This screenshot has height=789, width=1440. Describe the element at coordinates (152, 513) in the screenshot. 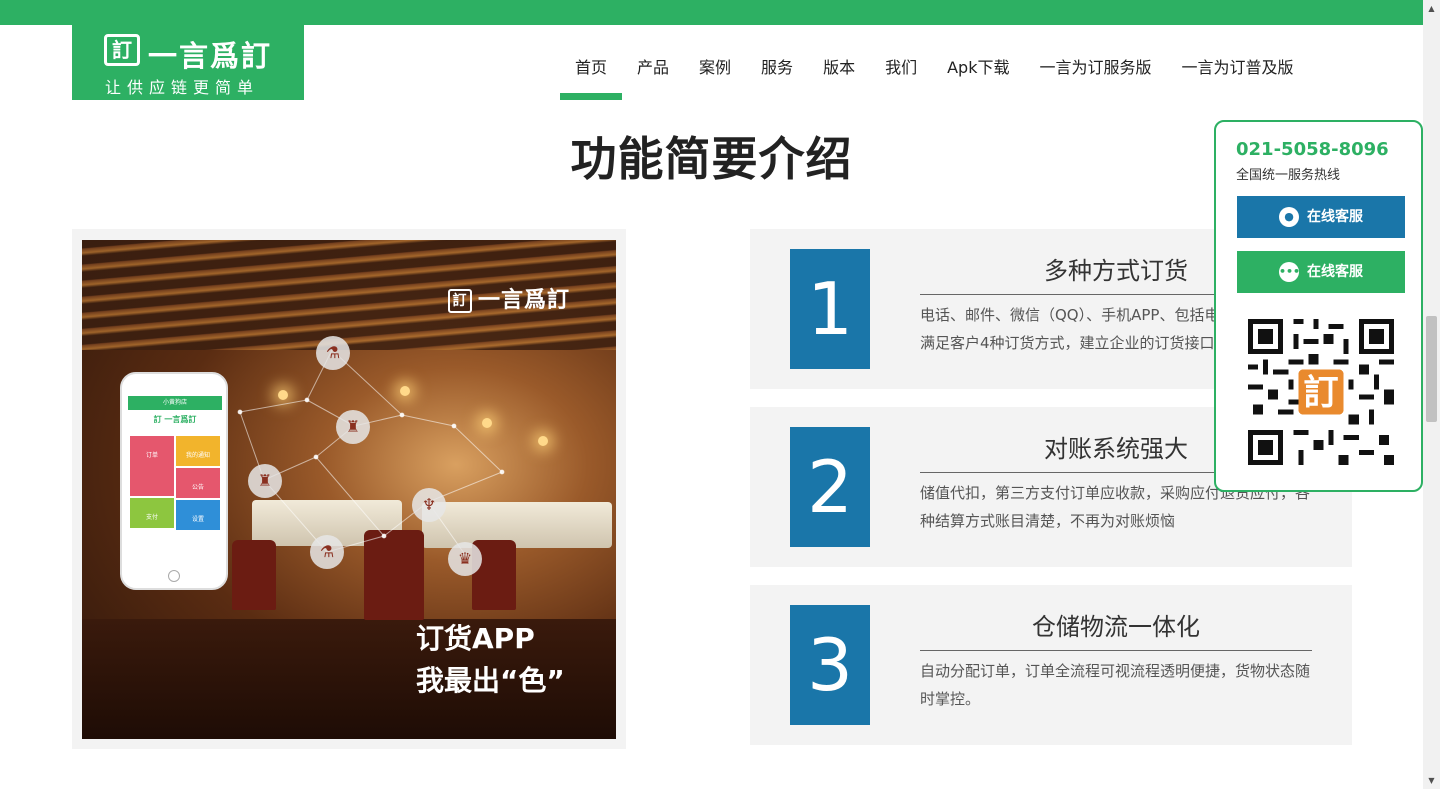

I see `phone-tile-pay: 支付` at that location.